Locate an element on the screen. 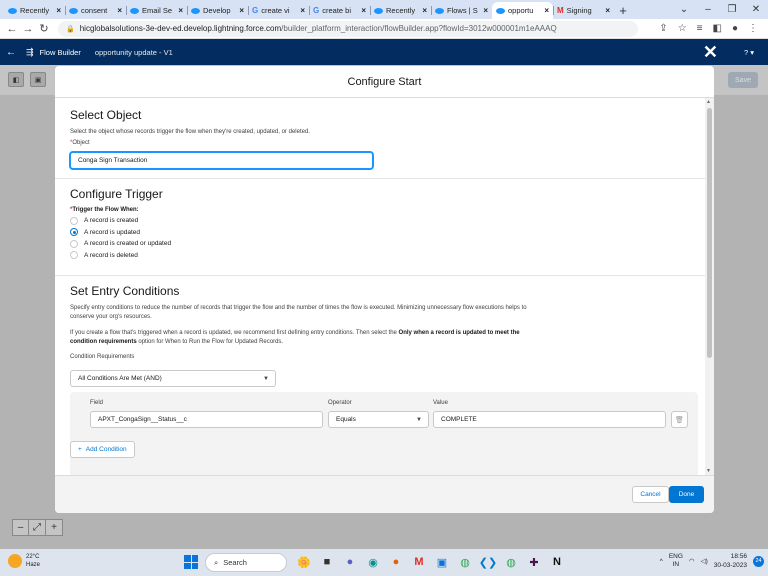 This screenshot has width=768, height=576. reload-icon: ↻ is located at coordinates (44, 28).